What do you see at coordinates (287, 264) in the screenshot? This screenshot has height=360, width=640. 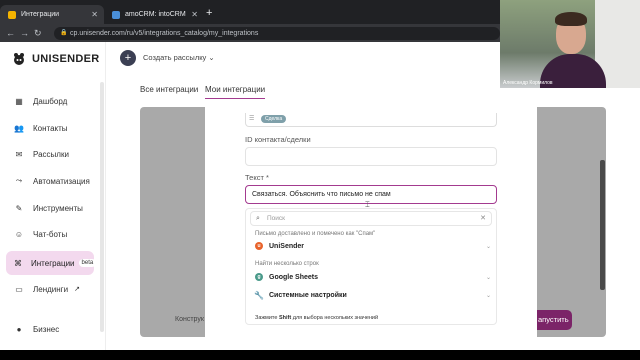 I see `group-title: Найти несколько строк` at bounding box center [287, 264].